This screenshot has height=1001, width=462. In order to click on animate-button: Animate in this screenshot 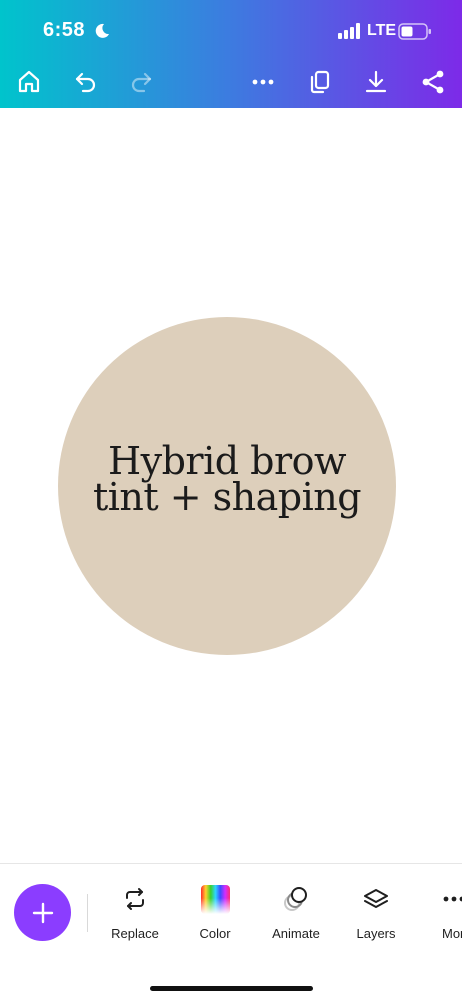, I will do `click(296, 911)`.